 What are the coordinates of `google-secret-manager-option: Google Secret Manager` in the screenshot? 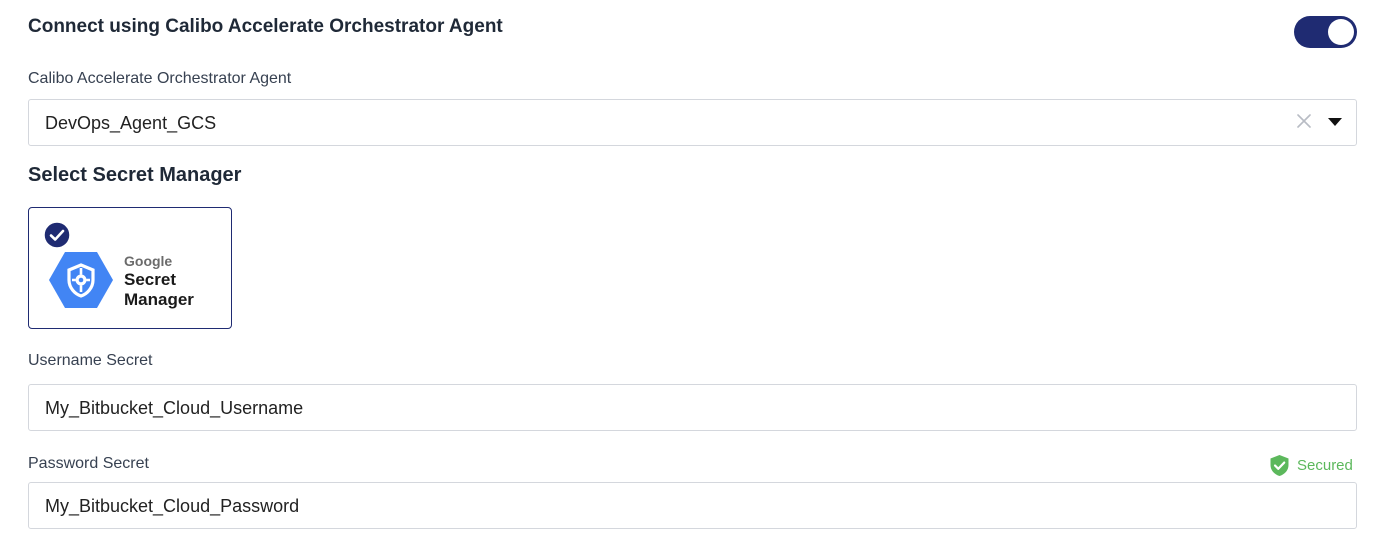 It's located at (130, 268).